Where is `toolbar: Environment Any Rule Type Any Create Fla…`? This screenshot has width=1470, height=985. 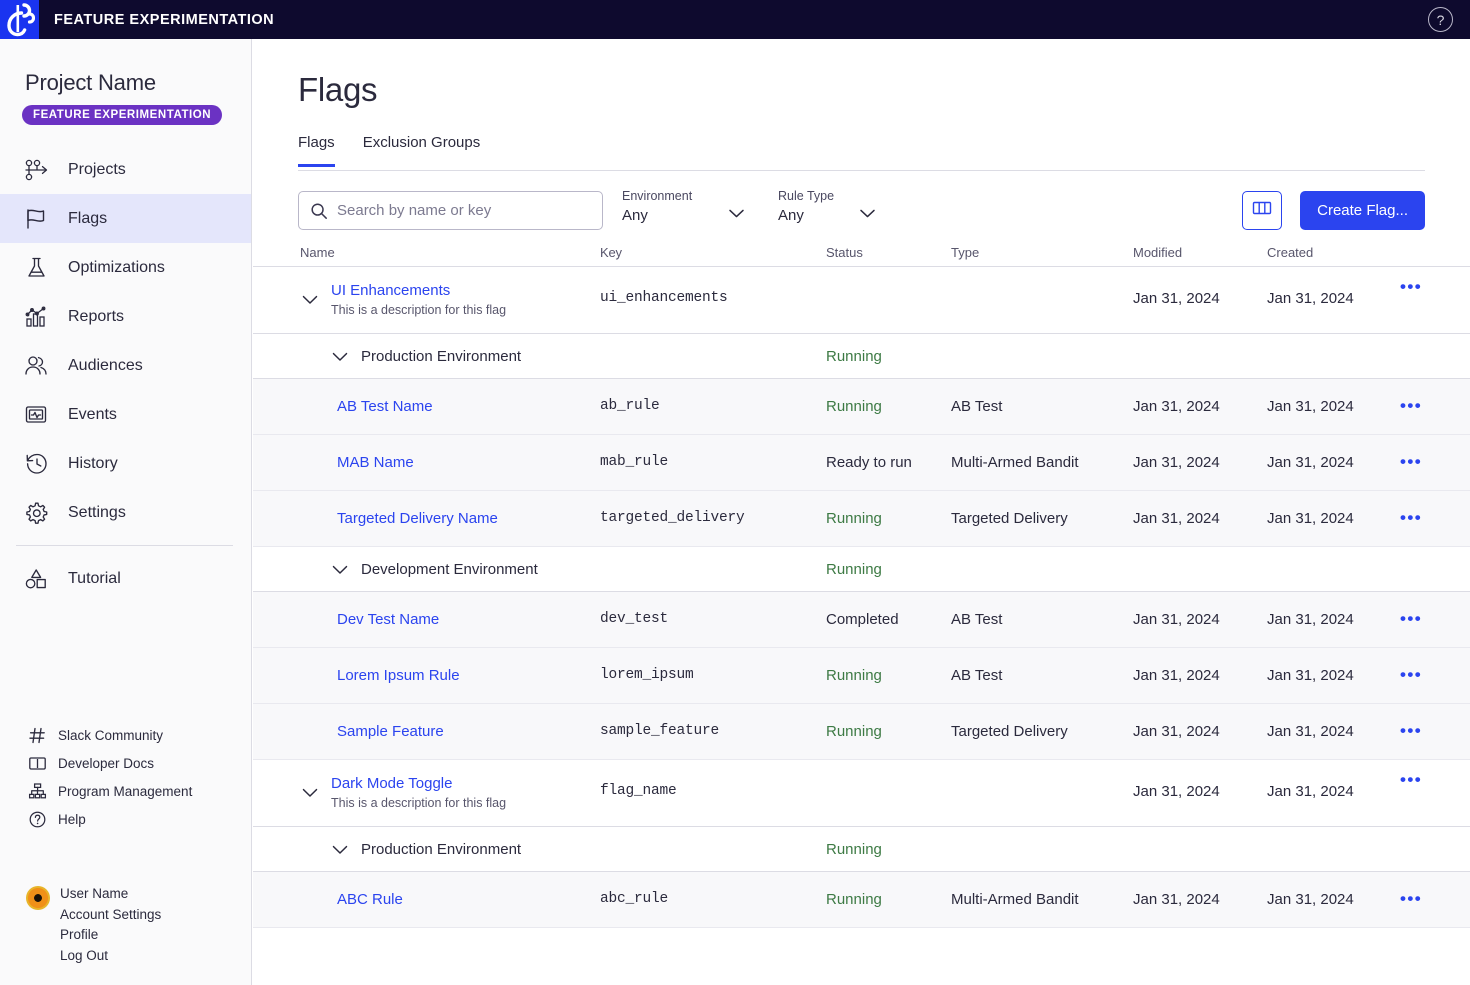 toolbar: Environment Any Rule Type Any Create Fla… is located at coordinates (861, 215).